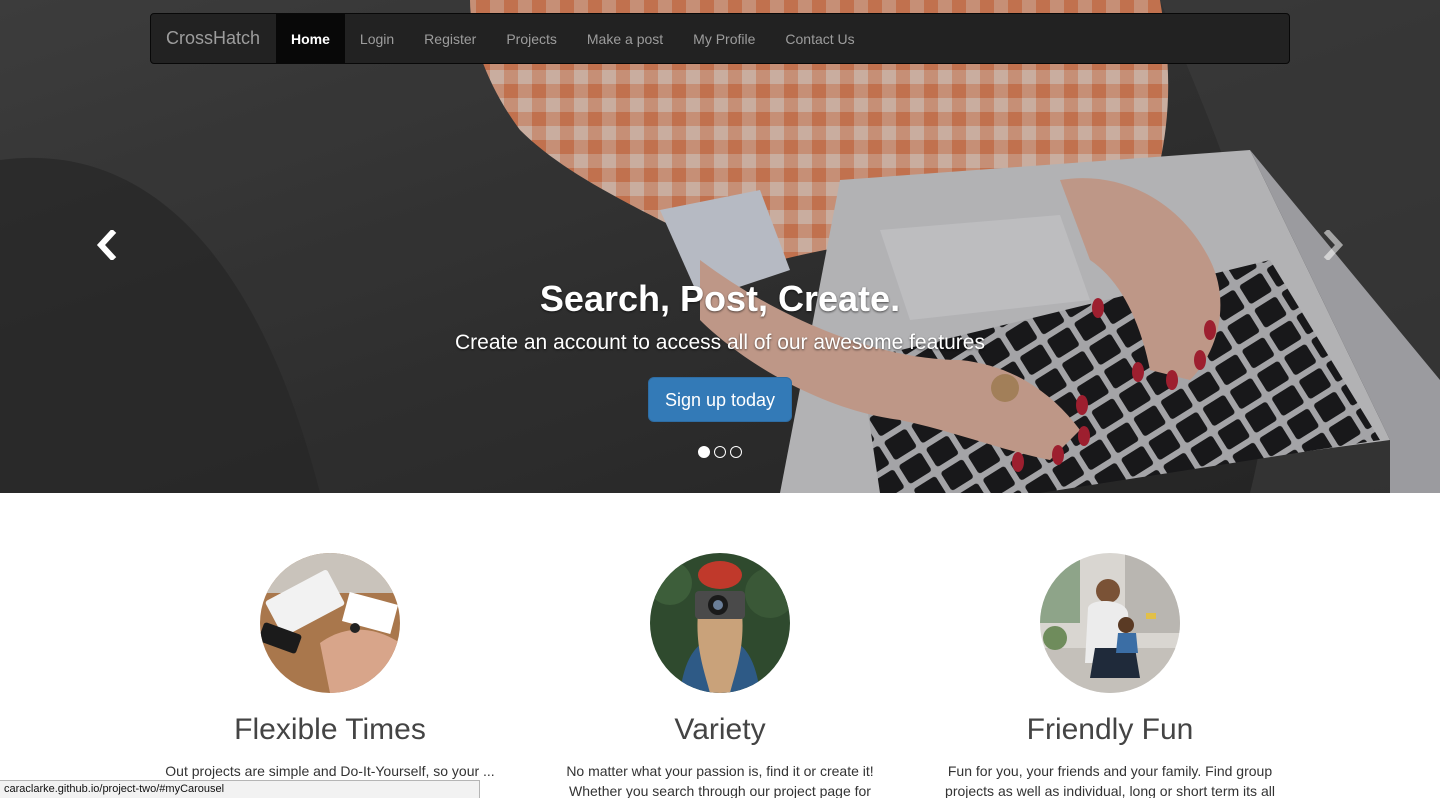 This screenshot has height=798, width=1440. What do you see at coordinates (720, 729) in the screenshot?
I see `feature-title: Variety` at bounding box center [720, 729].